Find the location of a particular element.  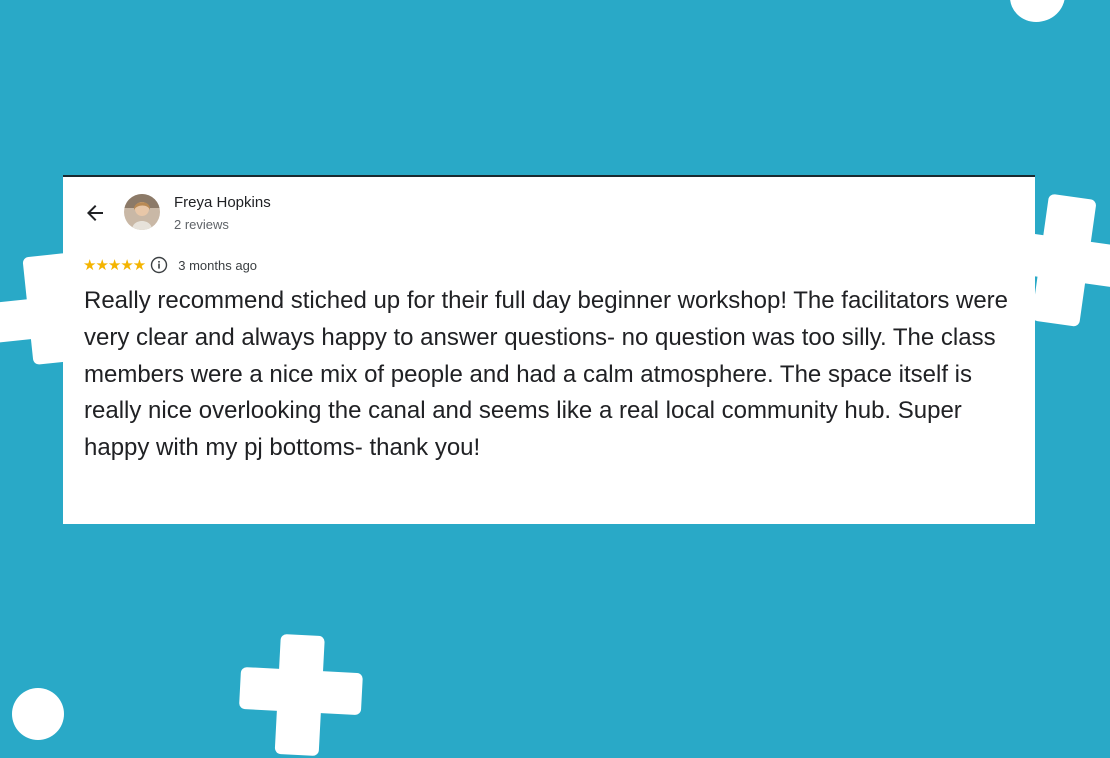

star-rating: ★★★★★ is located at coordinates (114, 265).